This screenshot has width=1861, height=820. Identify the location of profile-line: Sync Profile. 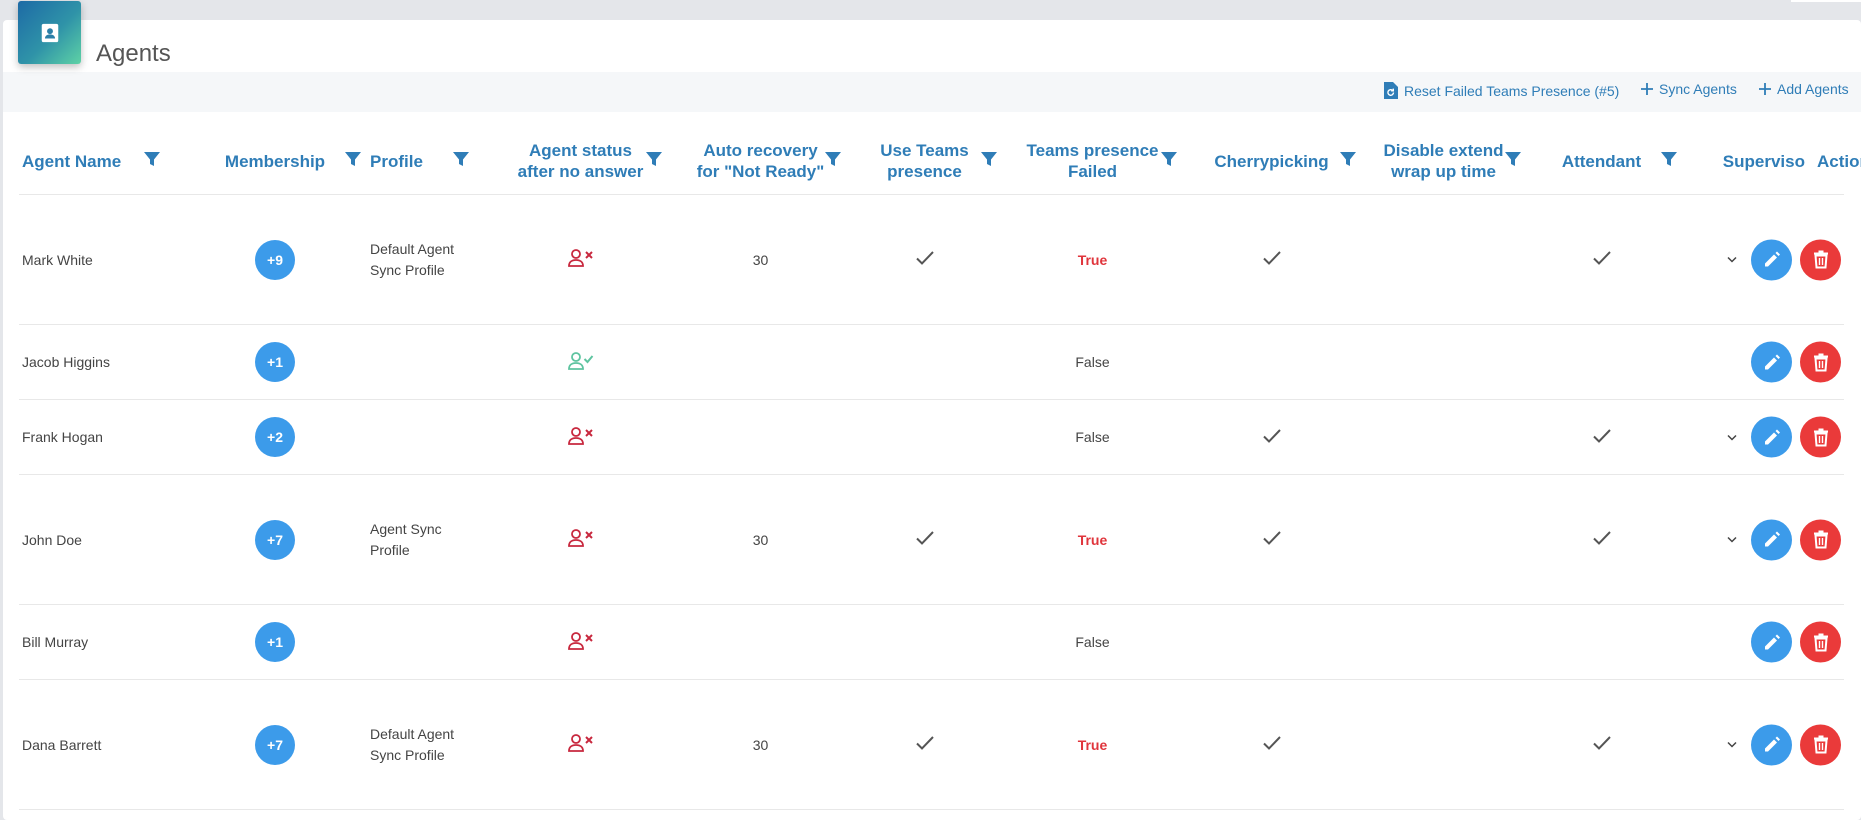
(407, 754).